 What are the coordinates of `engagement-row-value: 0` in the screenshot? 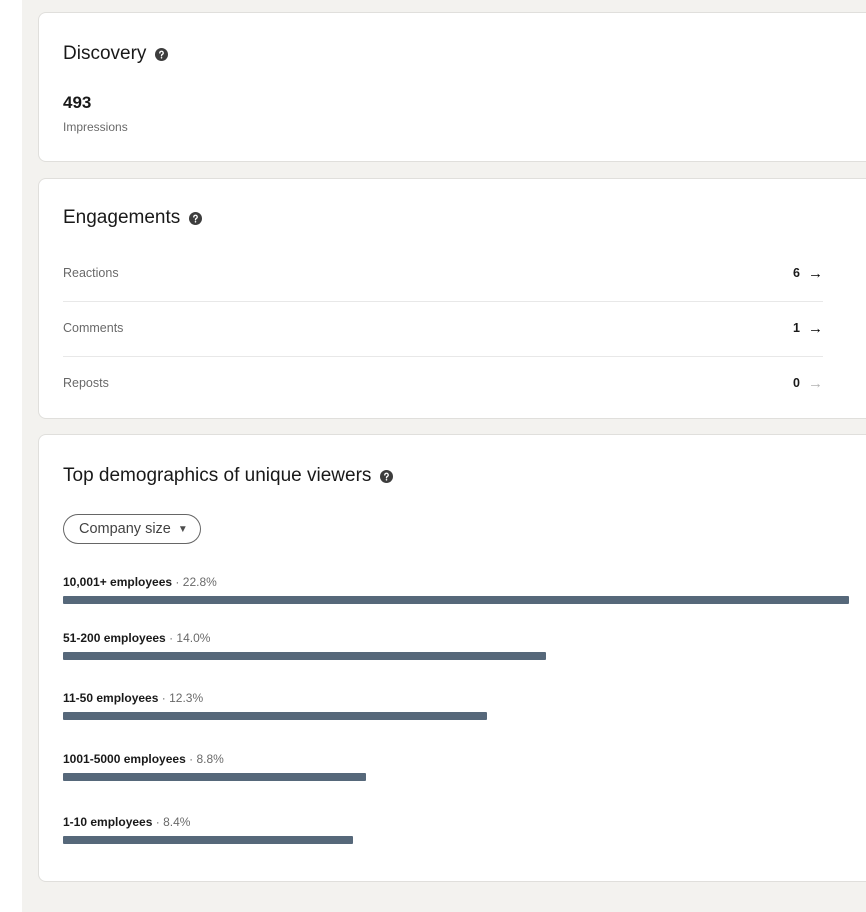 It's located at (796, 383).